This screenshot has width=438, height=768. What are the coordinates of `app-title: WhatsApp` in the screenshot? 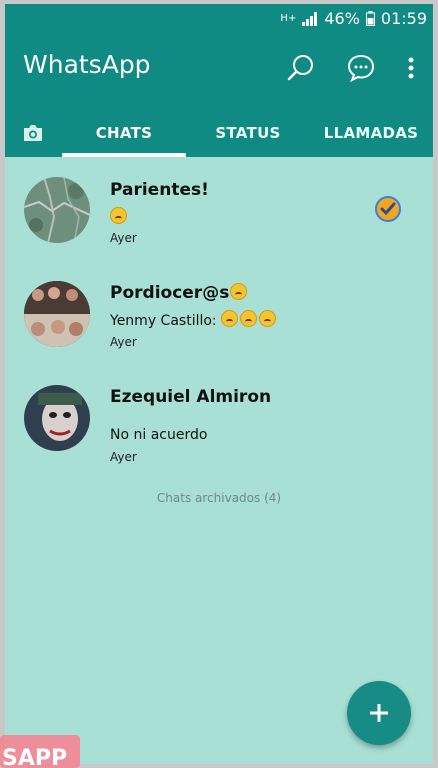 It's located at (87, 64).